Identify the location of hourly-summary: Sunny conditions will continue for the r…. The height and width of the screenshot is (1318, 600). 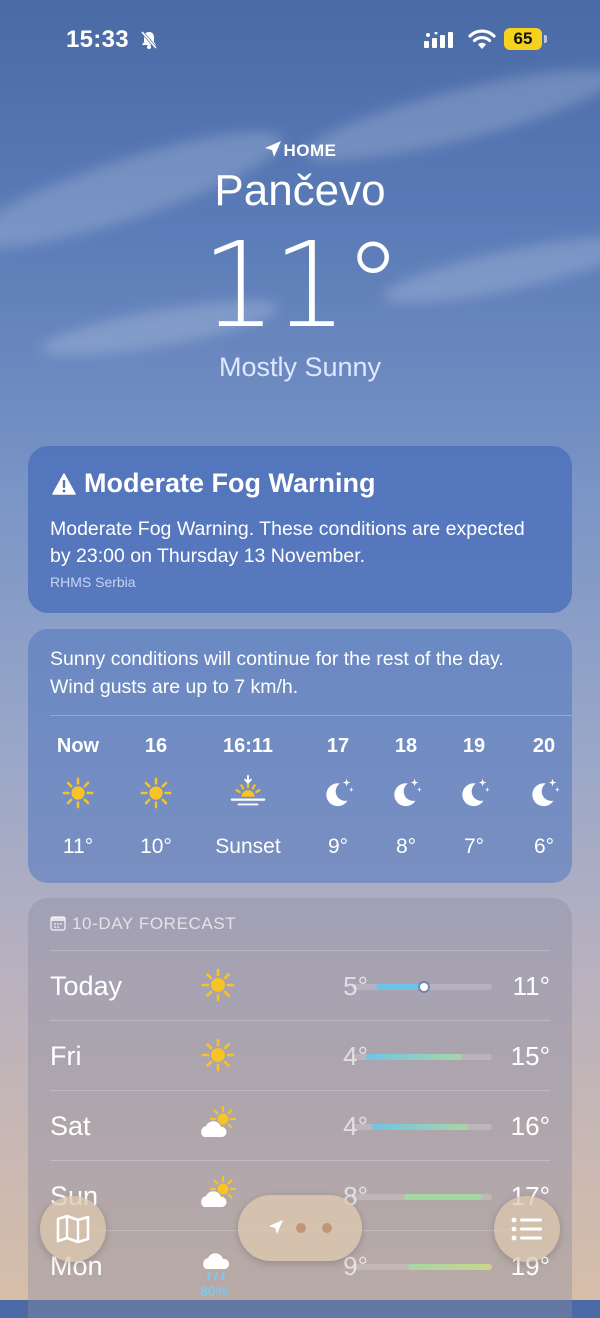
(277, 673).